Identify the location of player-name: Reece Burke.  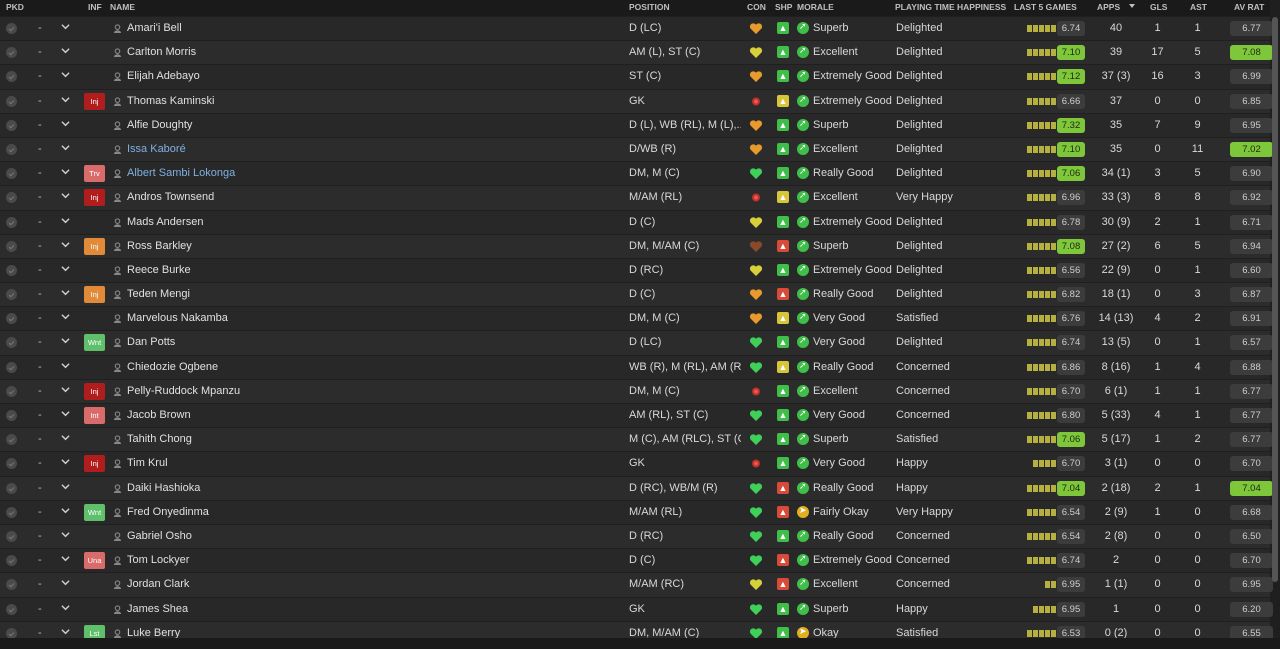
(159, 270).